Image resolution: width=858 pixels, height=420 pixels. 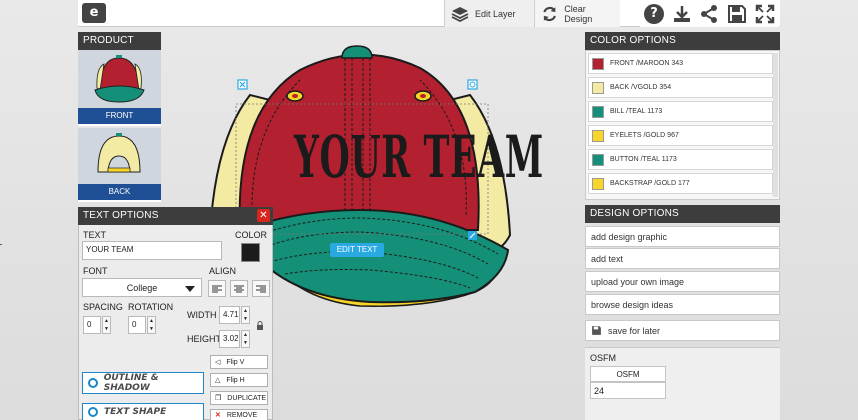 What do you see at coordinates (119, 192) in the screenshot?
I see `thumb-back-label: BACK` at bounding box center [119, 192].